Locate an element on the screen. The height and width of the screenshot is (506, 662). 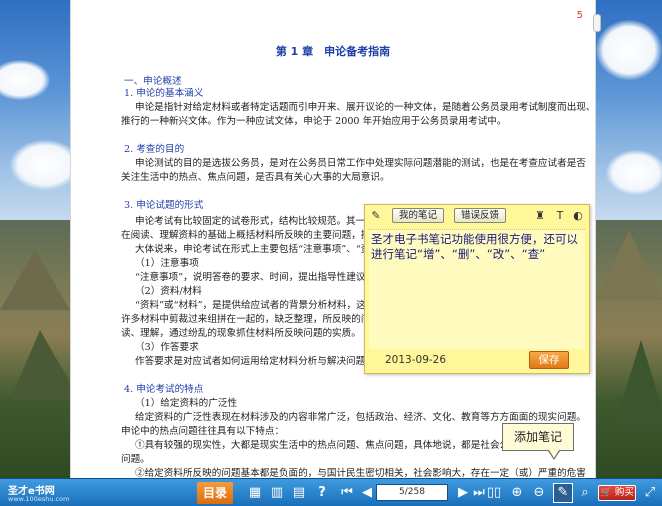
tooltip-tail-inner is located at coordinates (554, 454).